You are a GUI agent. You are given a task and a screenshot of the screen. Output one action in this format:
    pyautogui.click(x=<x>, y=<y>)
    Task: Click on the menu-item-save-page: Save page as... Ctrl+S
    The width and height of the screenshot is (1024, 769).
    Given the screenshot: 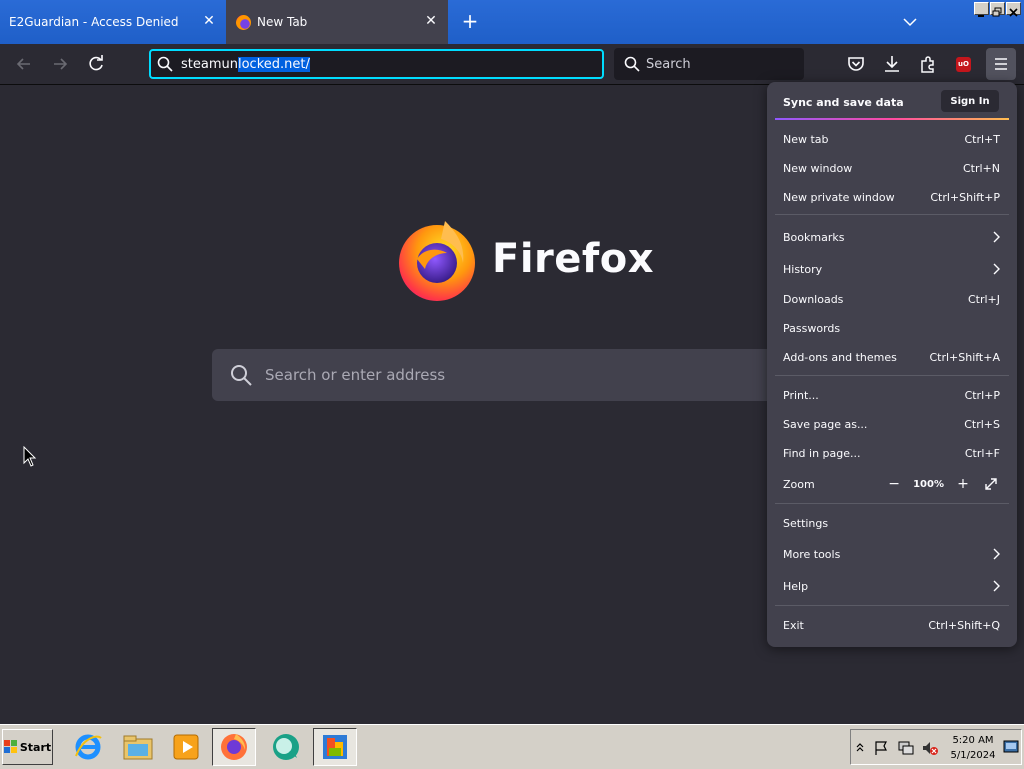 What is the action you would take?
    pyautogui.click(x=891, y=424)
    